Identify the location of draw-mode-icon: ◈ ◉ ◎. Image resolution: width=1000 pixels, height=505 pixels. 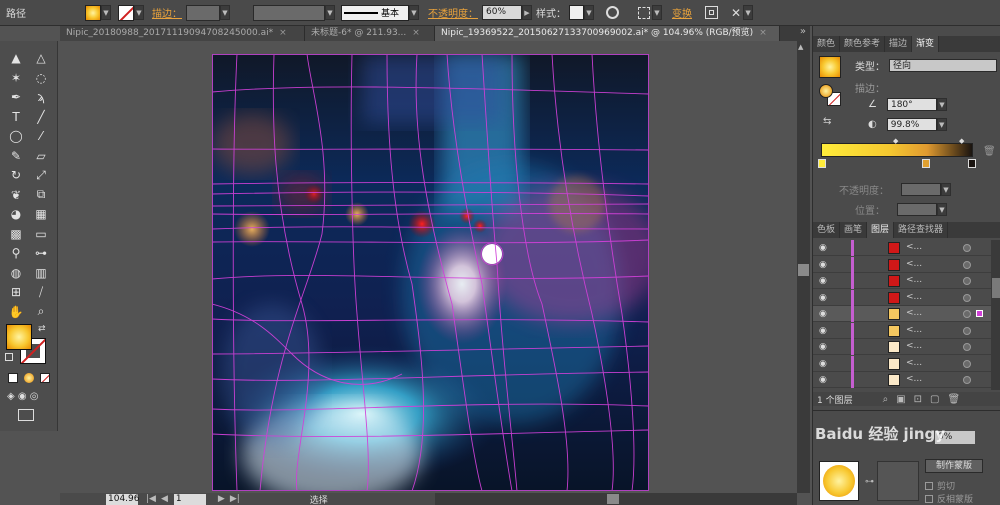
(23, 396).